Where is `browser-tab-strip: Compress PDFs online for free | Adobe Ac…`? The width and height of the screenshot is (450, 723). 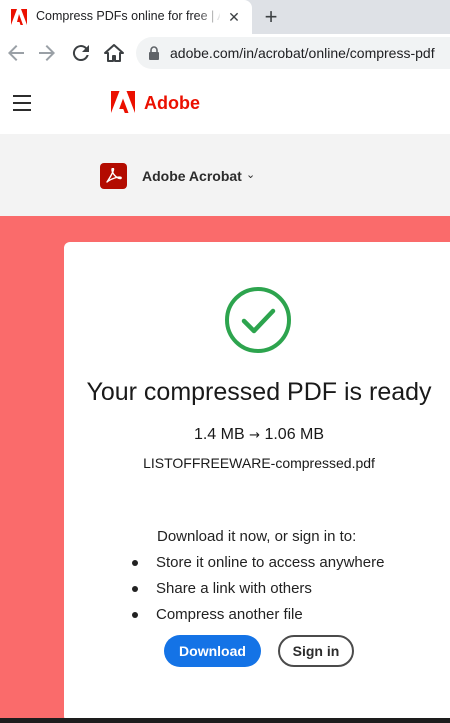 browser-tab-strip: Compress PDFs online for free | Adobe Ac… is located at coordinates (225, 17).